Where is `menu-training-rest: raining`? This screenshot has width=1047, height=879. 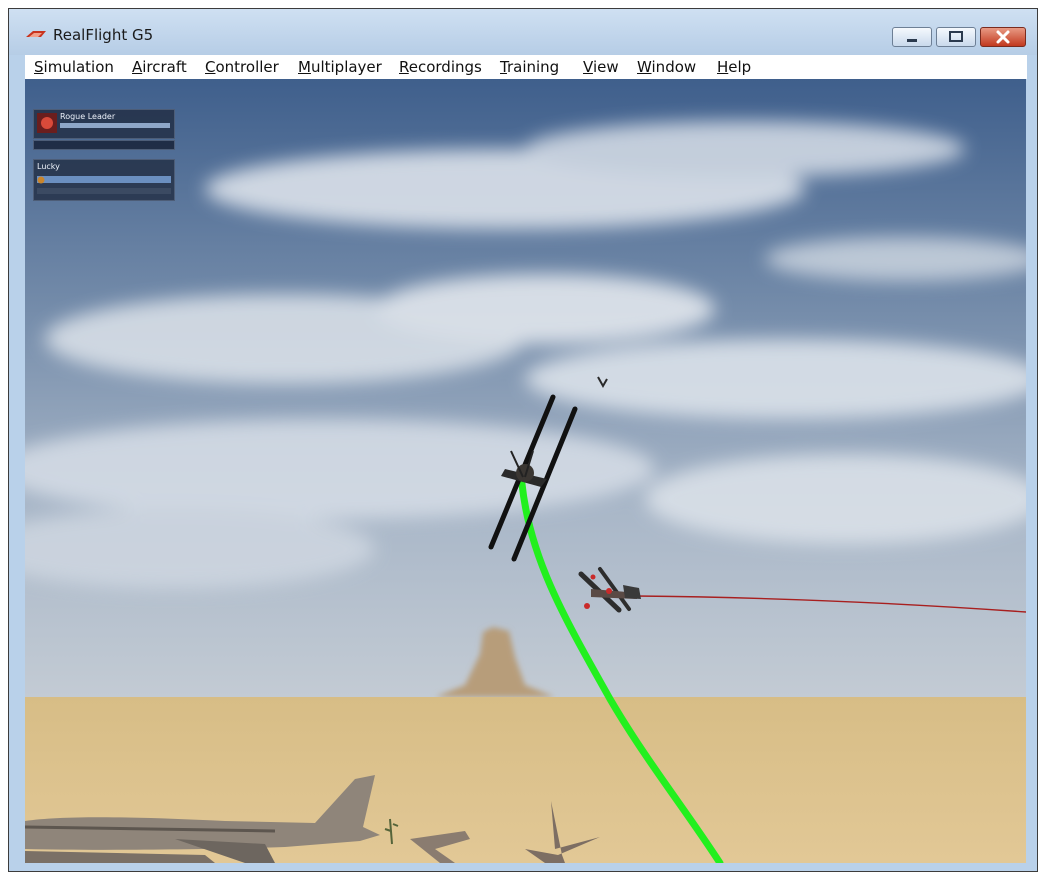
menu-training-rest: raining is located at coordinates (533, 67).